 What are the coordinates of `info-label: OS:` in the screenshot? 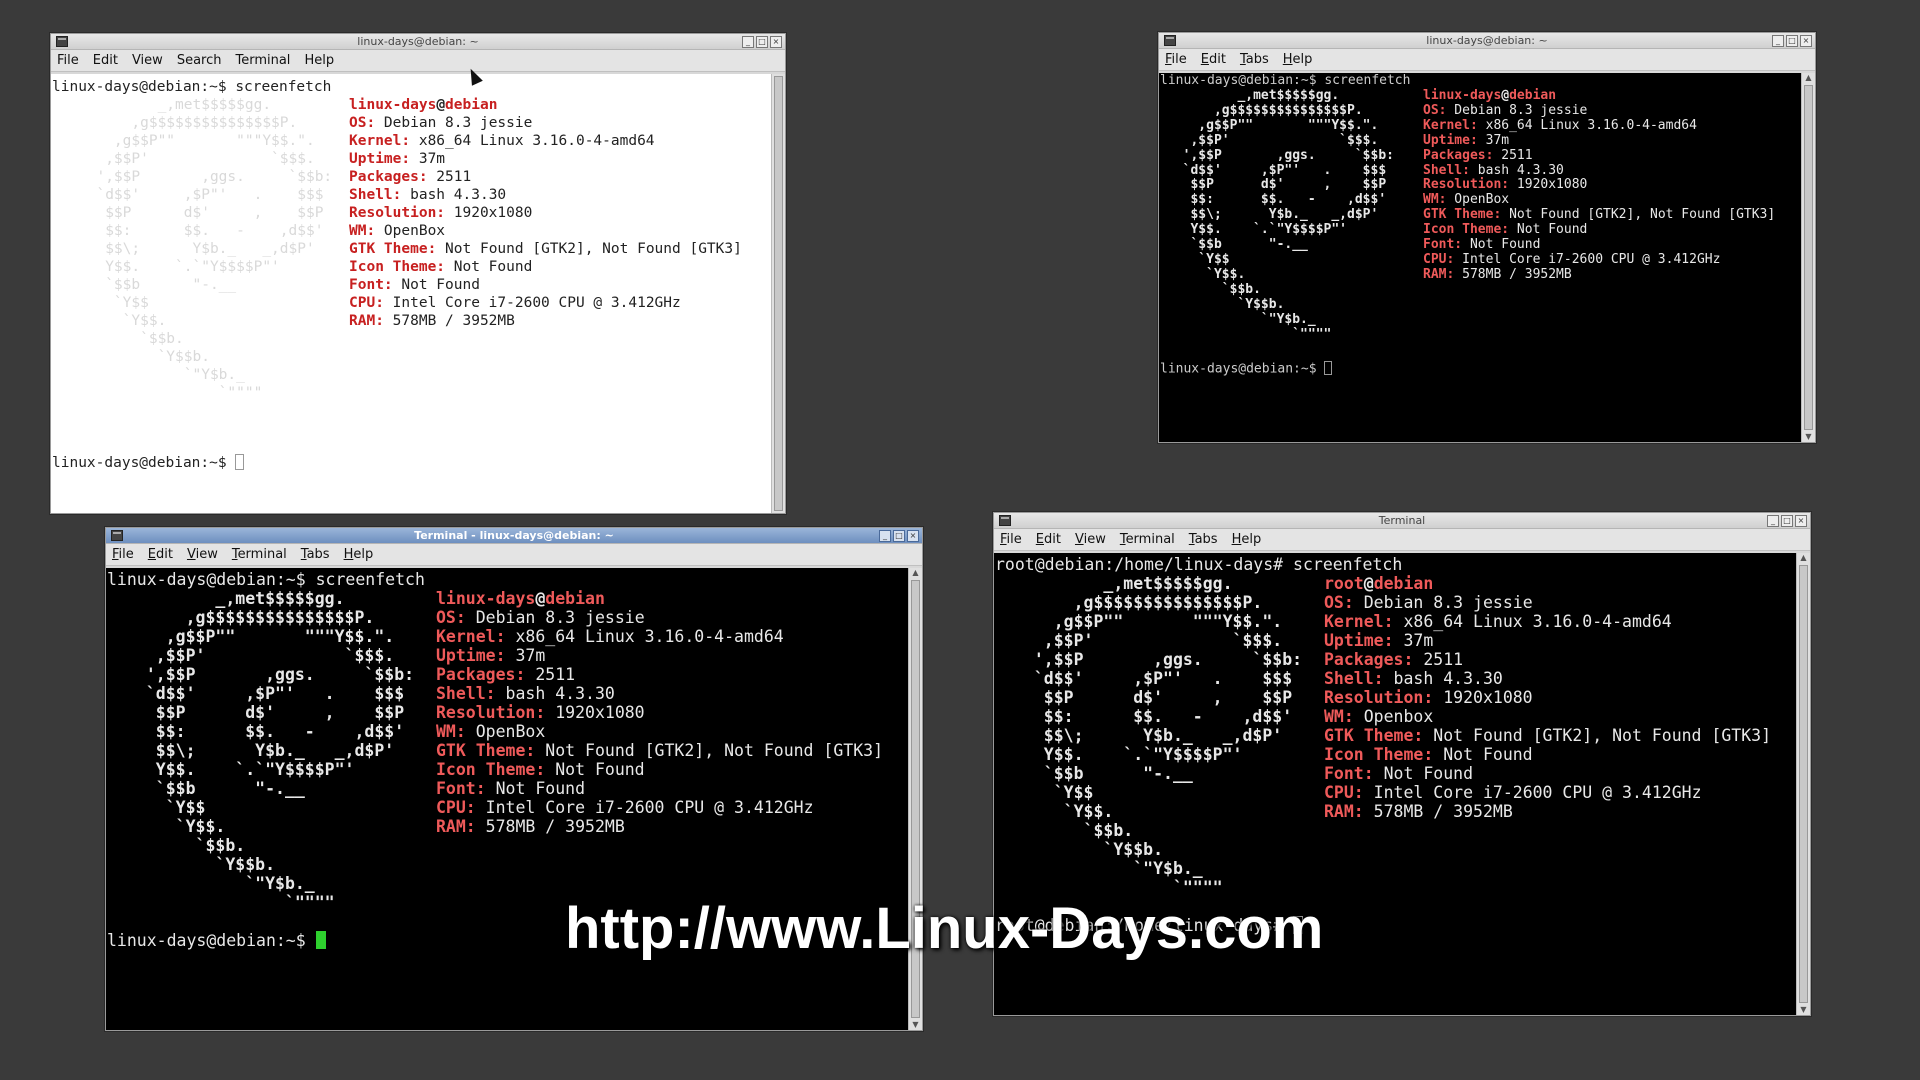 It's located at (1435, 110).